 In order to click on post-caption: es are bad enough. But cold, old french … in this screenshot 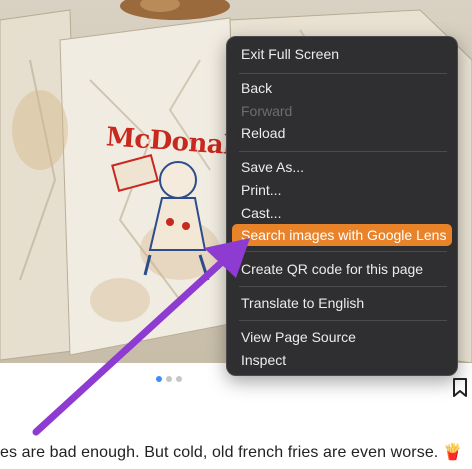, I will do `click(236, 452)`.